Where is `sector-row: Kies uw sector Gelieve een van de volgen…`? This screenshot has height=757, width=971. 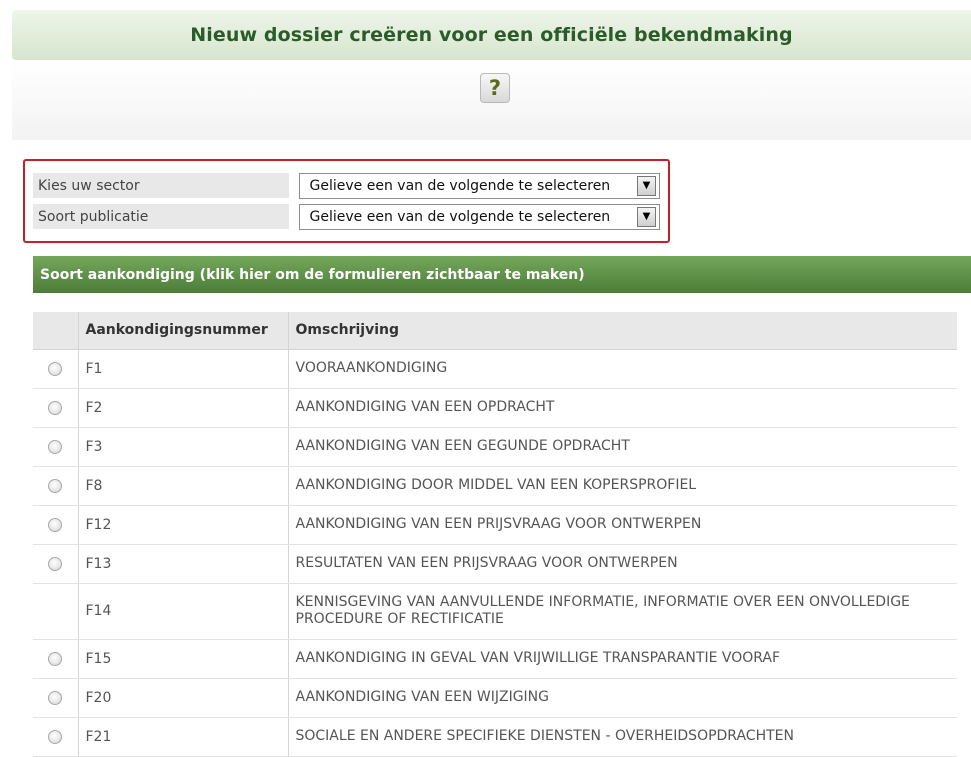 sector-row: Kies uw sector Gelieve een van de volgen… is located at coordinates (346, 185).